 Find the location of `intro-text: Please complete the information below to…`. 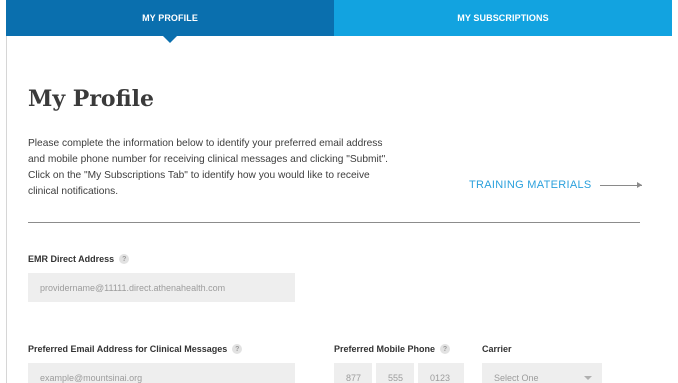

intro-text: Please complete the information below to… is located at coordinates (208, 167).